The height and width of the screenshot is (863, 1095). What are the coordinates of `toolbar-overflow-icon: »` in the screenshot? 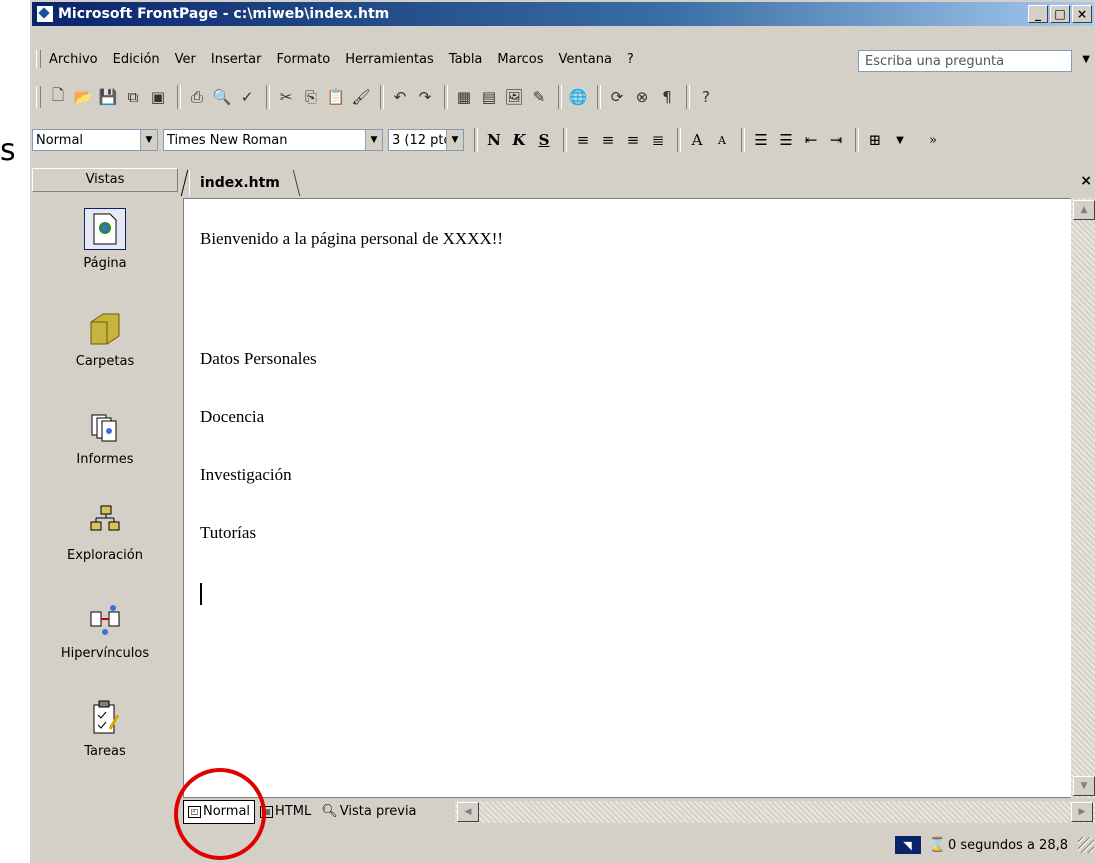 It's located at (933, 140).